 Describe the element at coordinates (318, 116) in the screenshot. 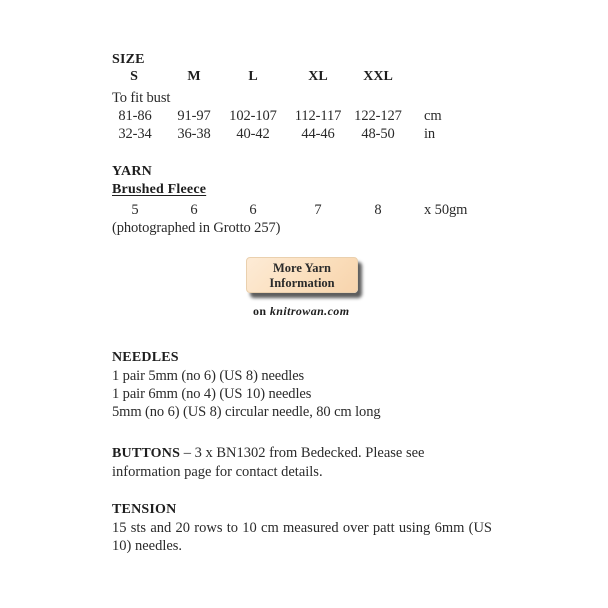

I see `size-cell: 112-117` at that location.